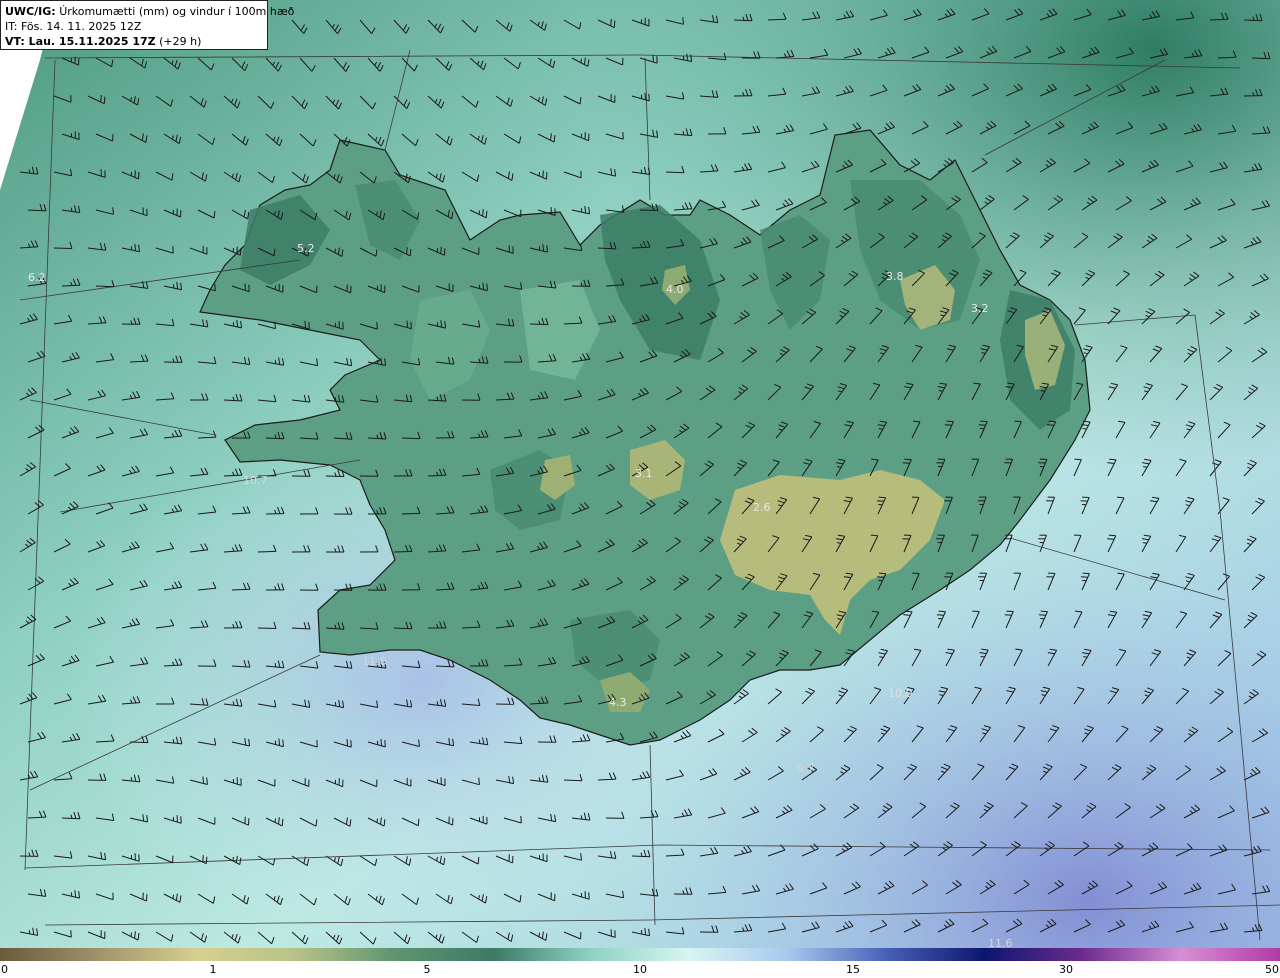 The image size is (1280, 978). What do you see at coordinates (900, 693) in the screenshot?
I see `value-label: 10.0` at bounding box center [900, 693].